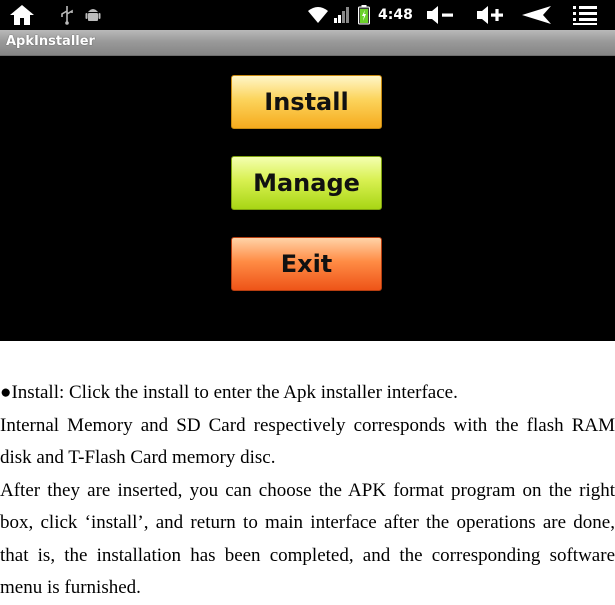 The width and height of the screenshot is (615, 605). I want to click on menu-icon, so click(585, 15).